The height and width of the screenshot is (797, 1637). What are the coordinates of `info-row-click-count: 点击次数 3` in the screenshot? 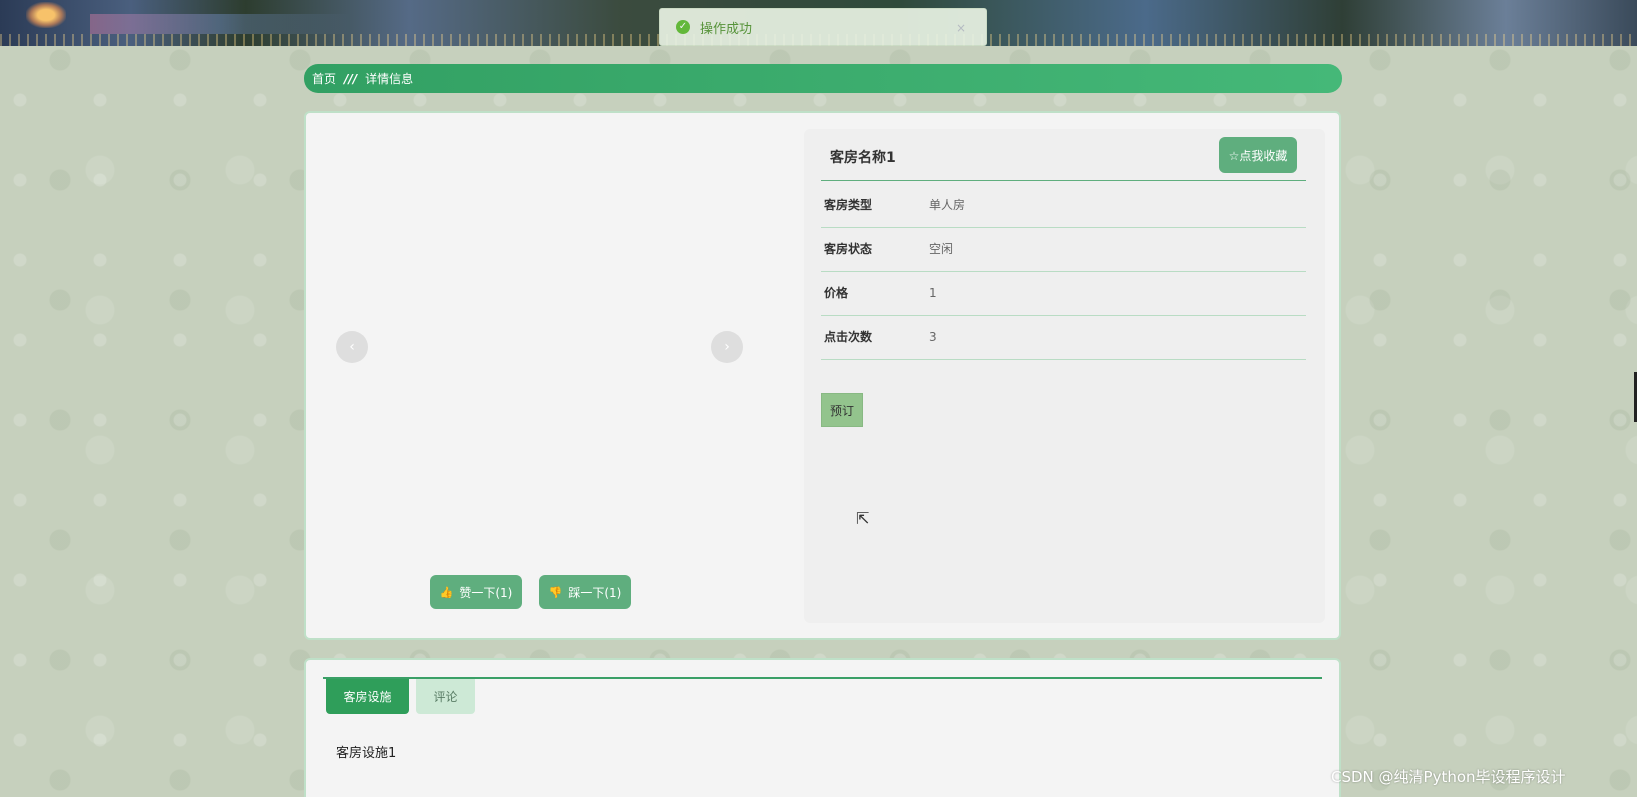 It's located at (1063, 337).